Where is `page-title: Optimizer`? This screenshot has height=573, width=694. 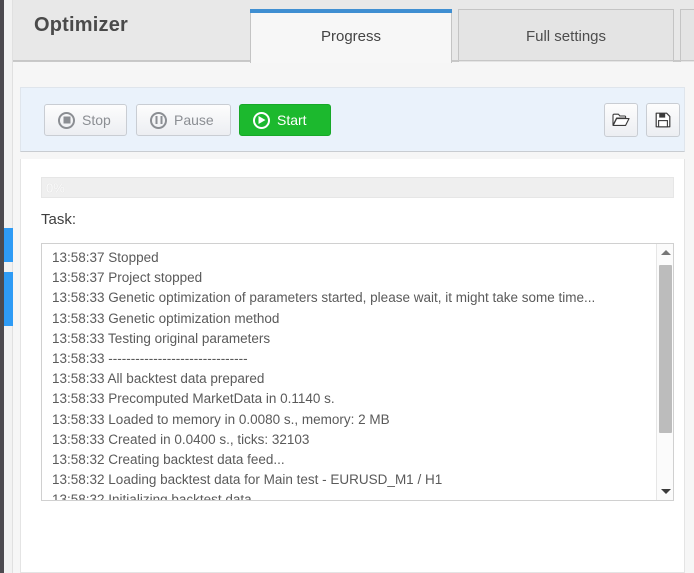 page-title: Optimizer is located at coordinates (81, 25).